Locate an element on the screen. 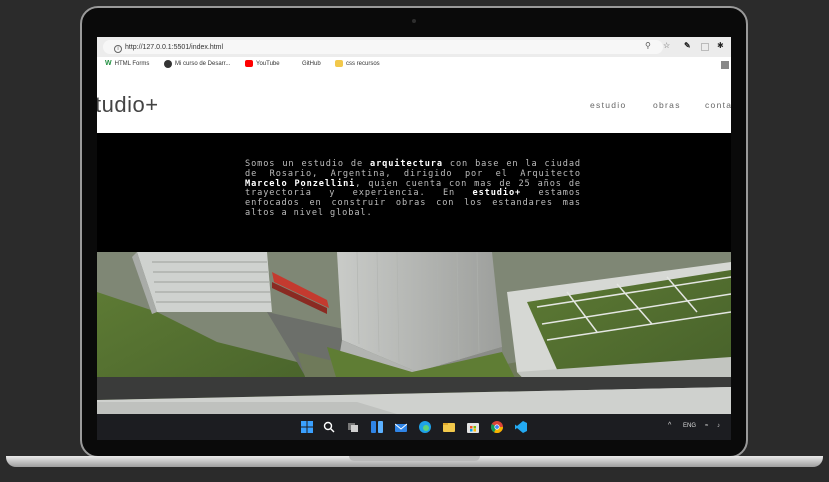  file-explorer-icon is located at coordinates (449, 427).